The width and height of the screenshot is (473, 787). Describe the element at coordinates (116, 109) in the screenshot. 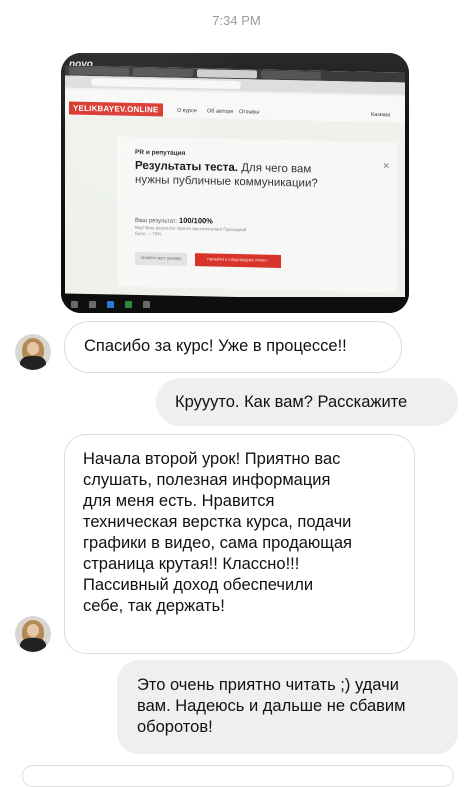

I see `site-logo: YELIKBAYEV.ONLINE` at that location.